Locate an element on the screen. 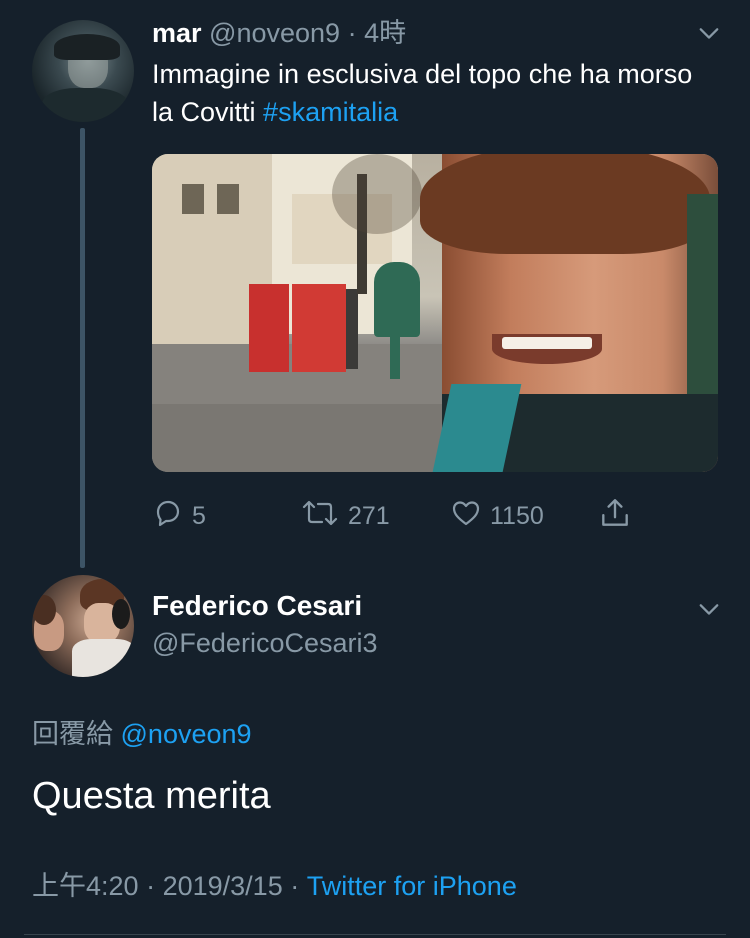 Image resolution: width=750 pixels, height=938 pixels. avatar-federico-cesari is located at coordinates (83, 626).